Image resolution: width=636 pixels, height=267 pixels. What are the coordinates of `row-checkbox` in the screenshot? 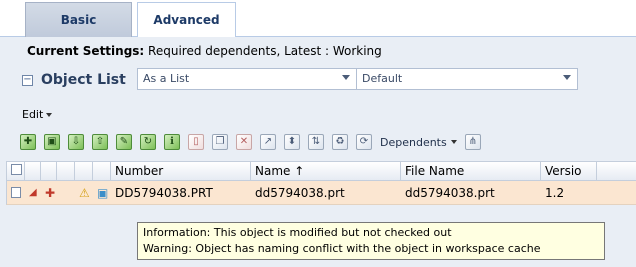 It's located at (16, 192).